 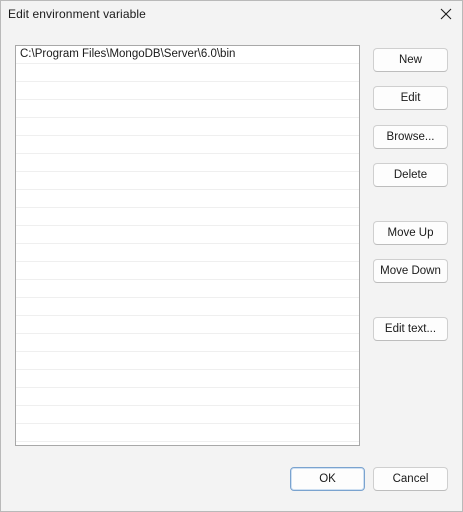 I want to click on list-item: C:\Program Files\MongoDB\Server\6.0\bin, so click(x=187, y=55).